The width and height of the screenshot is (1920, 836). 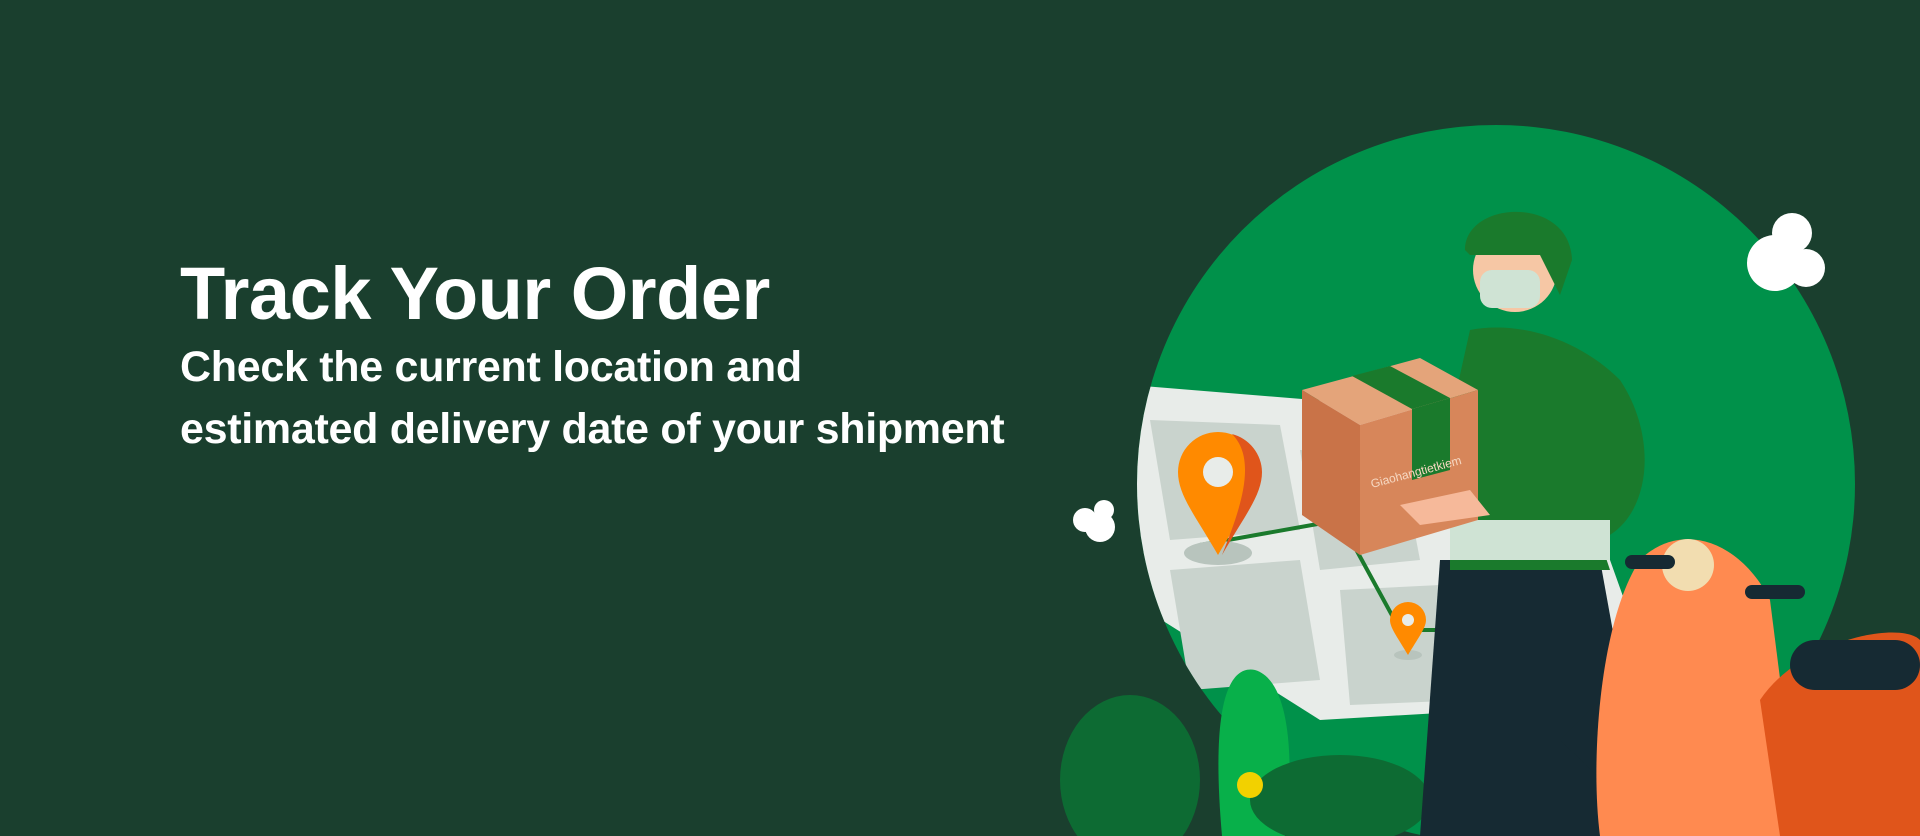 I want to click on cloud-icon, so click(x=1786, y=252).